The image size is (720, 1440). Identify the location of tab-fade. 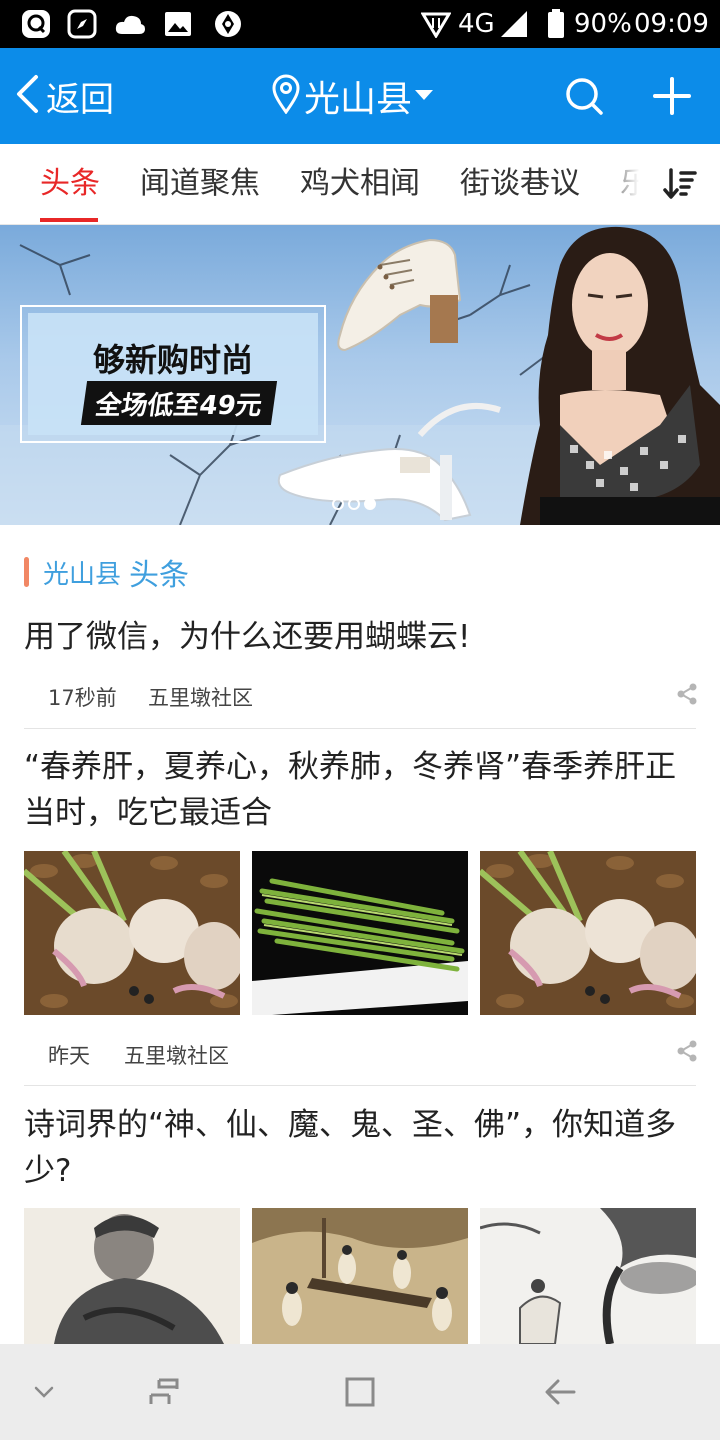
(628, 184).